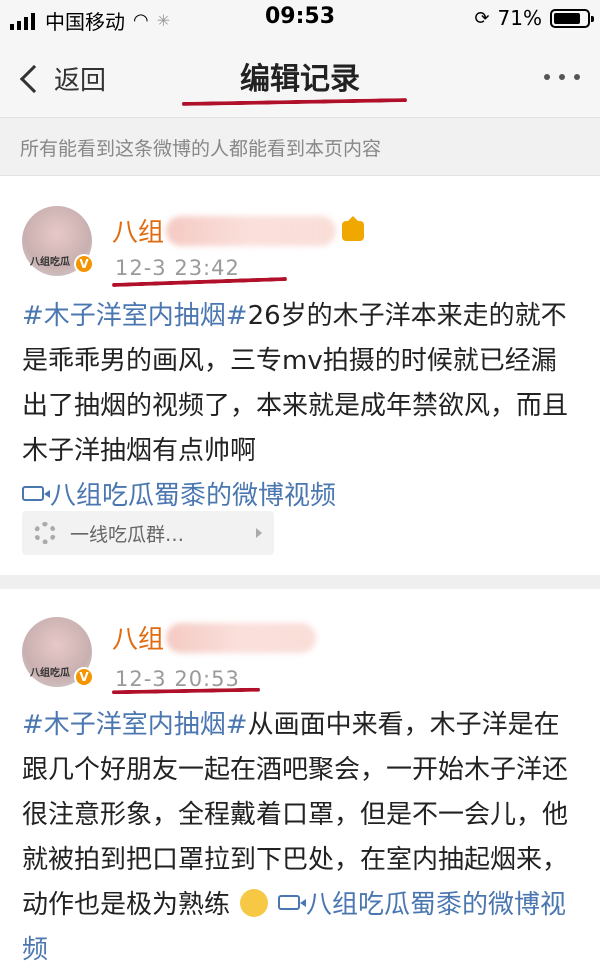 The width and height of the screenshot is (600, 967). What do you see at coordinates (45, 533) in the screenshot?
I see `group-icon` at bounding box center [45, 533].